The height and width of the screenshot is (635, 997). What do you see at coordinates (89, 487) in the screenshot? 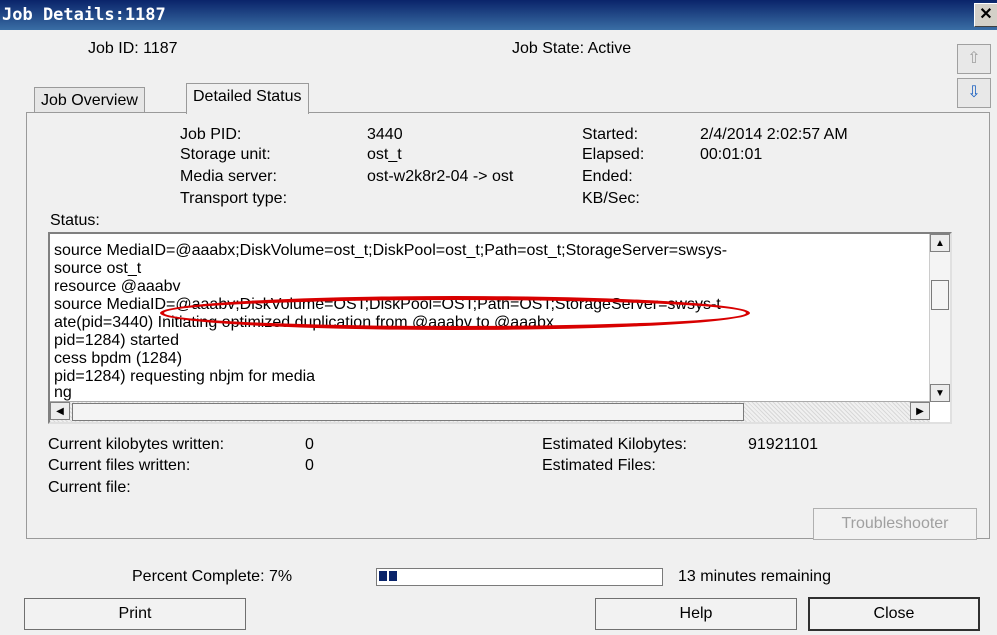
I see `current-file-label: Current file:` at bounding box center [89, 487].